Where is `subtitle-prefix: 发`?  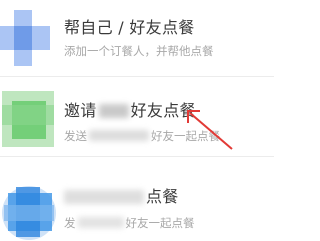 subtitle-prefix: 发 is located at coordinates (70, 223).